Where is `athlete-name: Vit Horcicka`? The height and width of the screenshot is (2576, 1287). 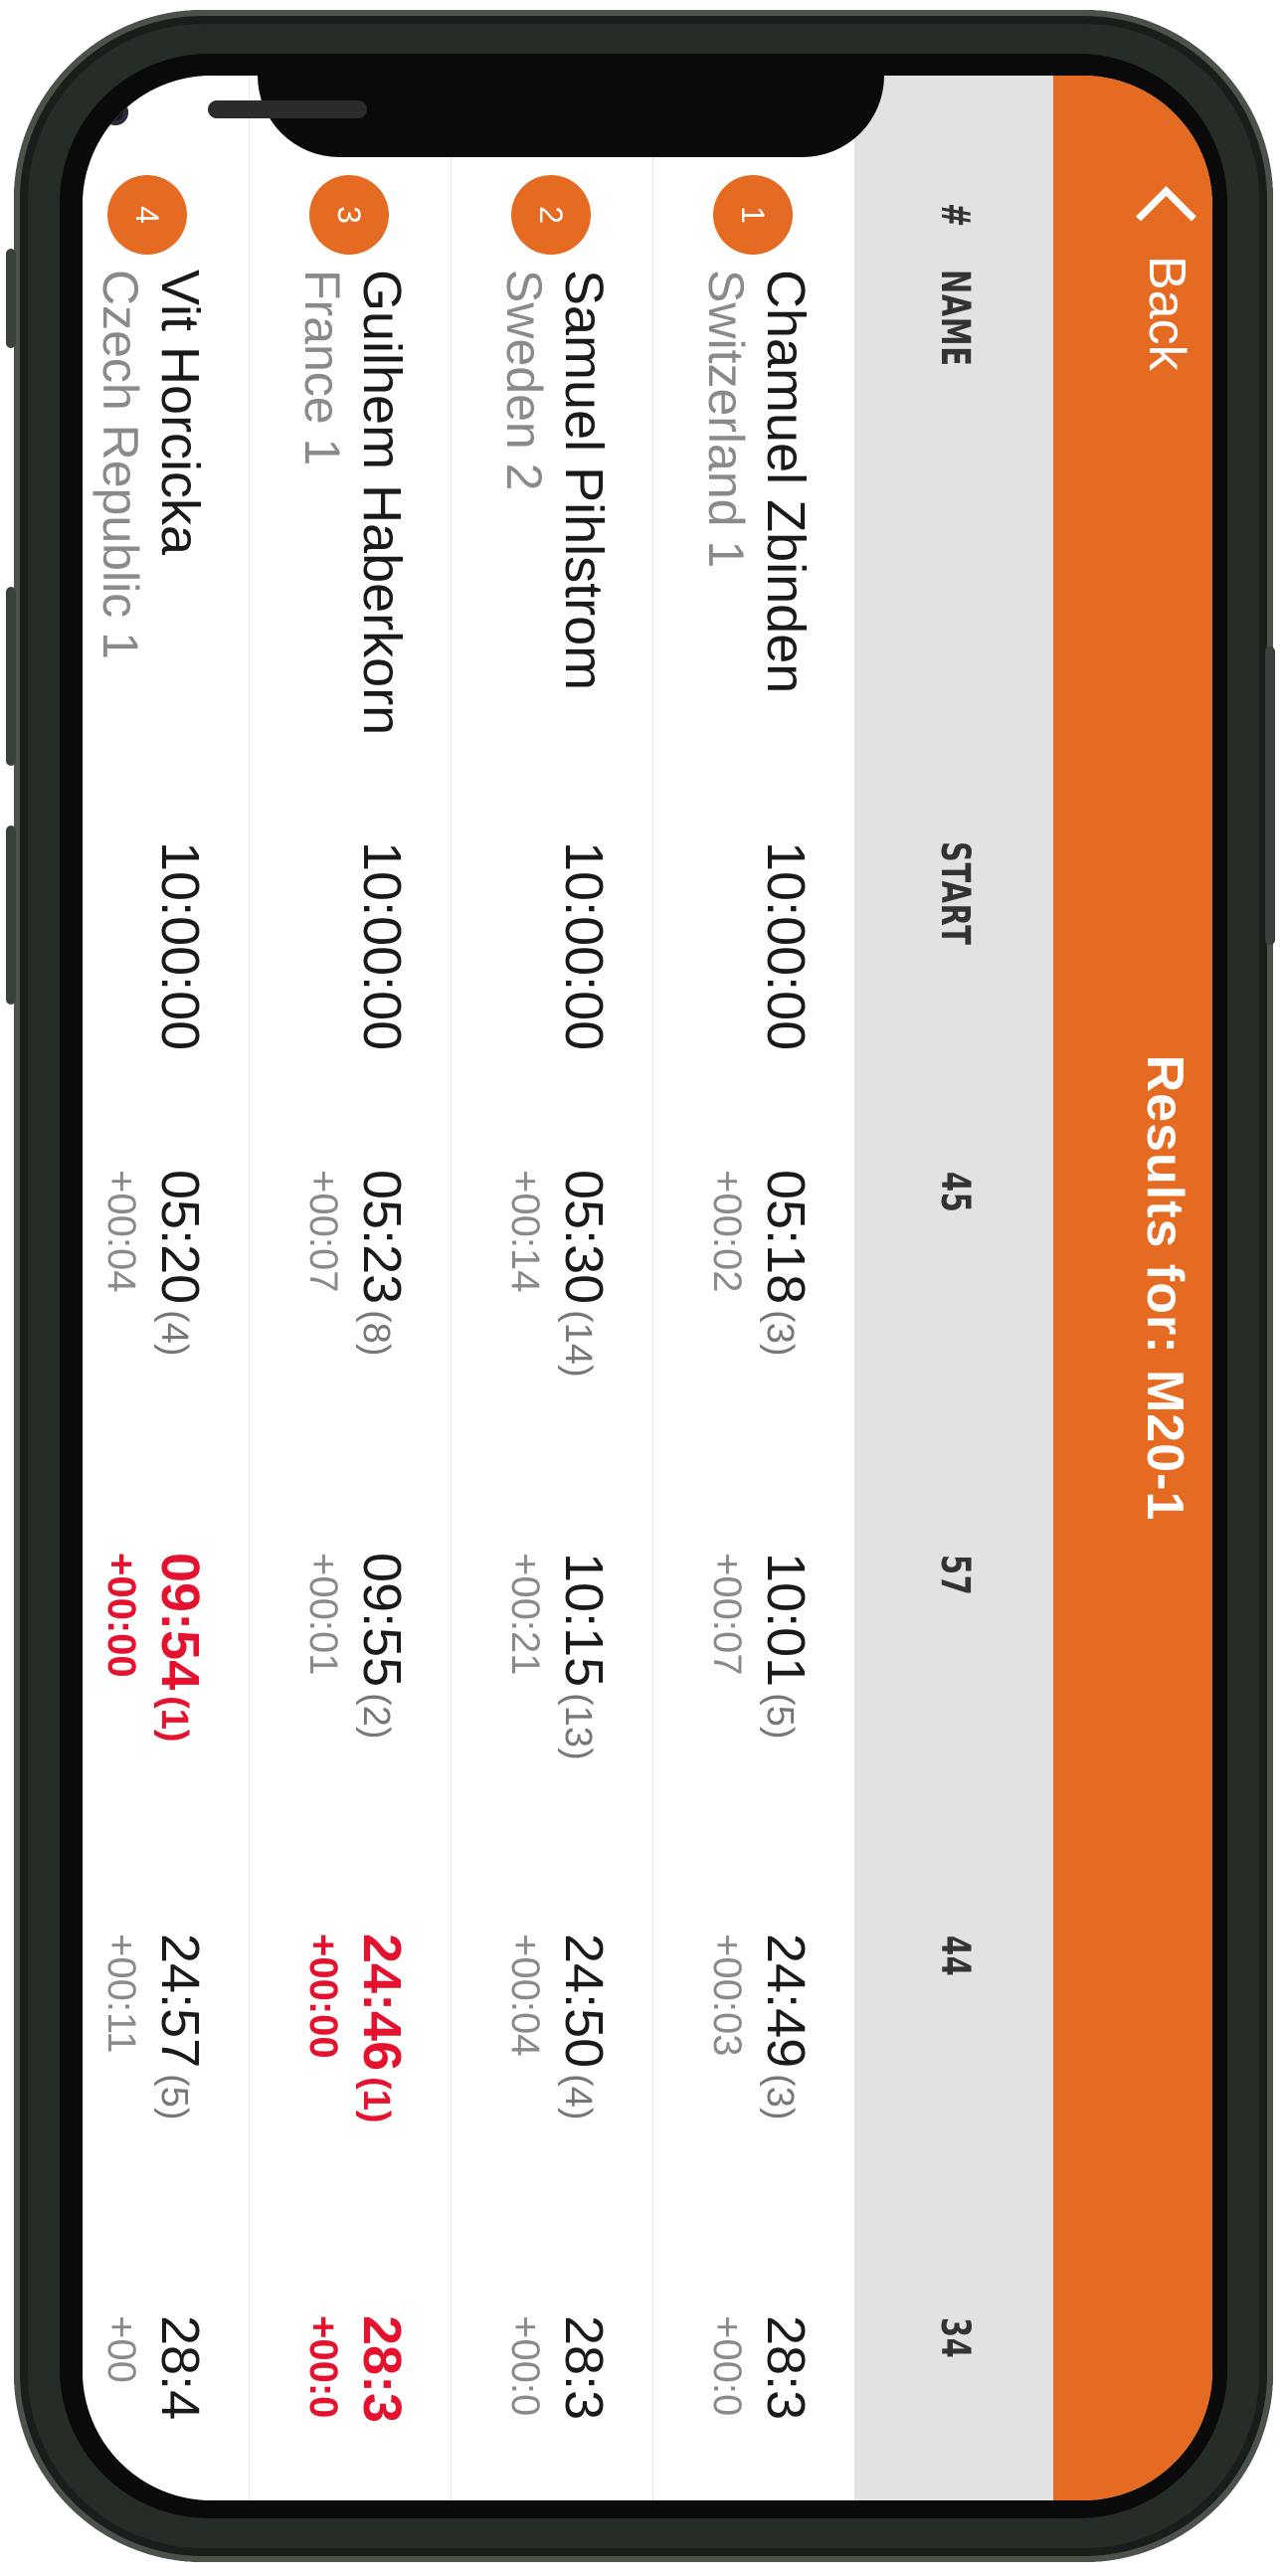 athlete-name: Vit Horcicka is located at coordinates (180, 413).